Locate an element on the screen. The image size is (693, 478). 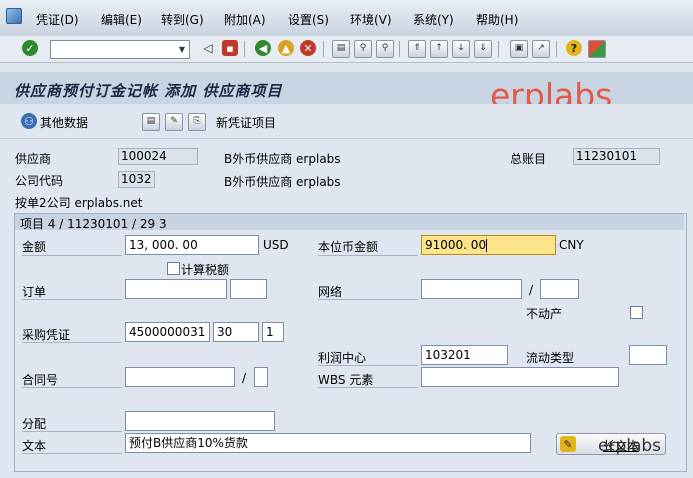
contract-type-input is located at coordinates (261, 377).